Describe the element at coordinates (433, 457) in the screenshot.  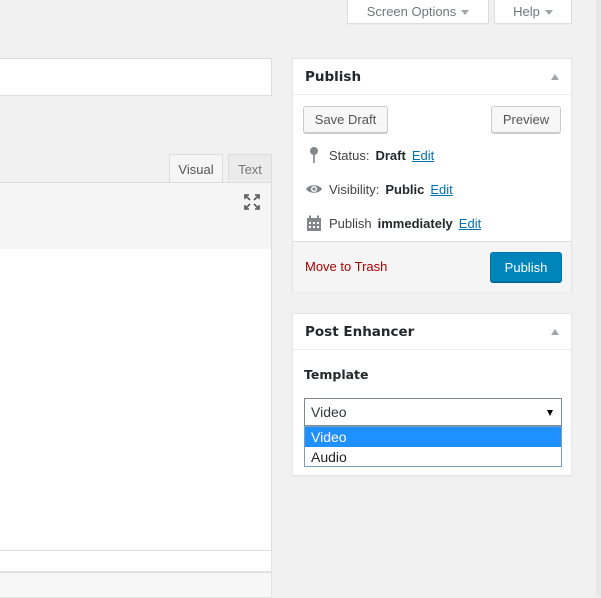
I see `dropdown-option: Audio` at that location.